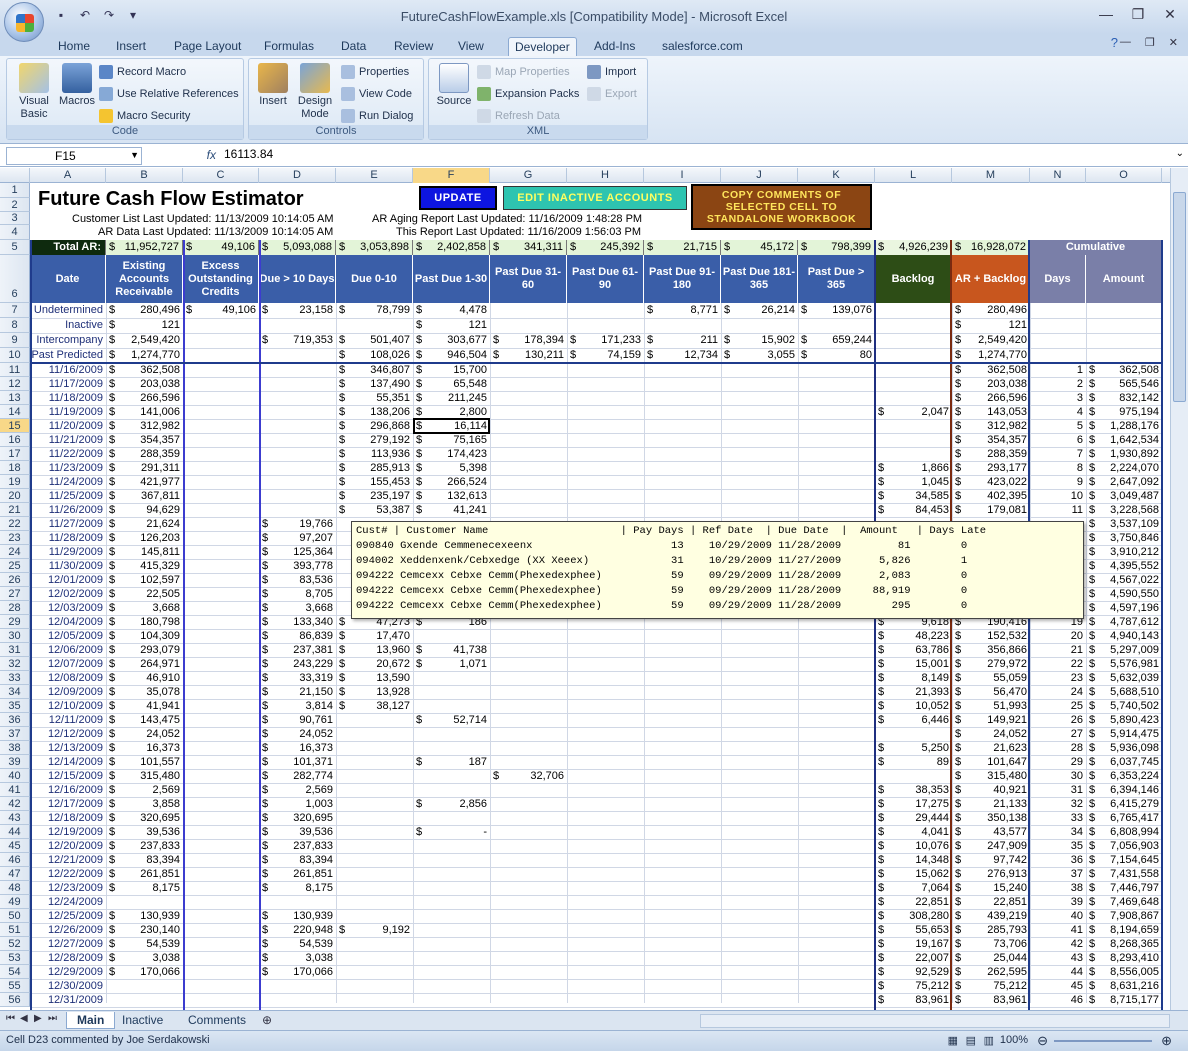 The width and height of the screenshot is (1188, 1051). What do you see at coordinates (15, 279) in the screenshot?
I see `row-header-6: 6` at bounding box center [15, 279].